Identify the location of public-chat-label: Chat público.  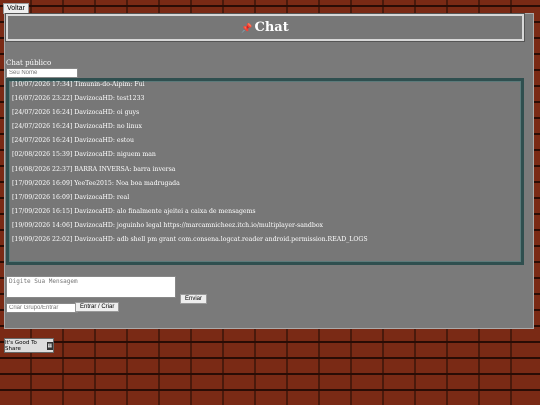
(29, 63).